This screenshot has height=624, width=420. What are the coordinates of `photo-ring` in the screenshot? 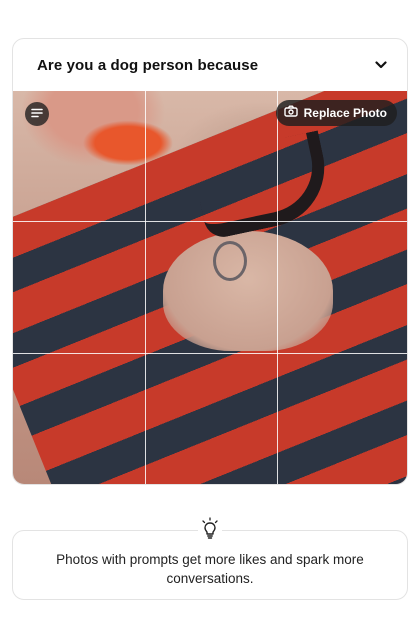 It's located at (230, 261).